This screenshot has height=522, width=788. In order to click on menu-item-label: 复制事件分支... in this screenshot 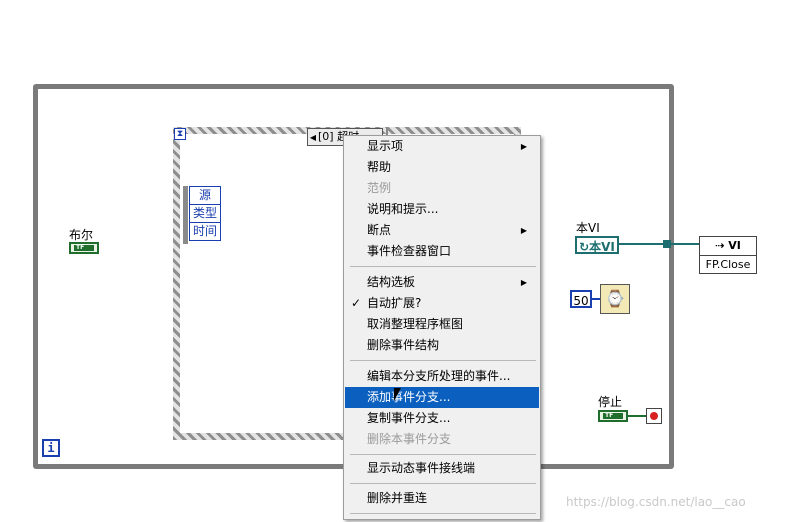, I will do `click(409, 418)`.